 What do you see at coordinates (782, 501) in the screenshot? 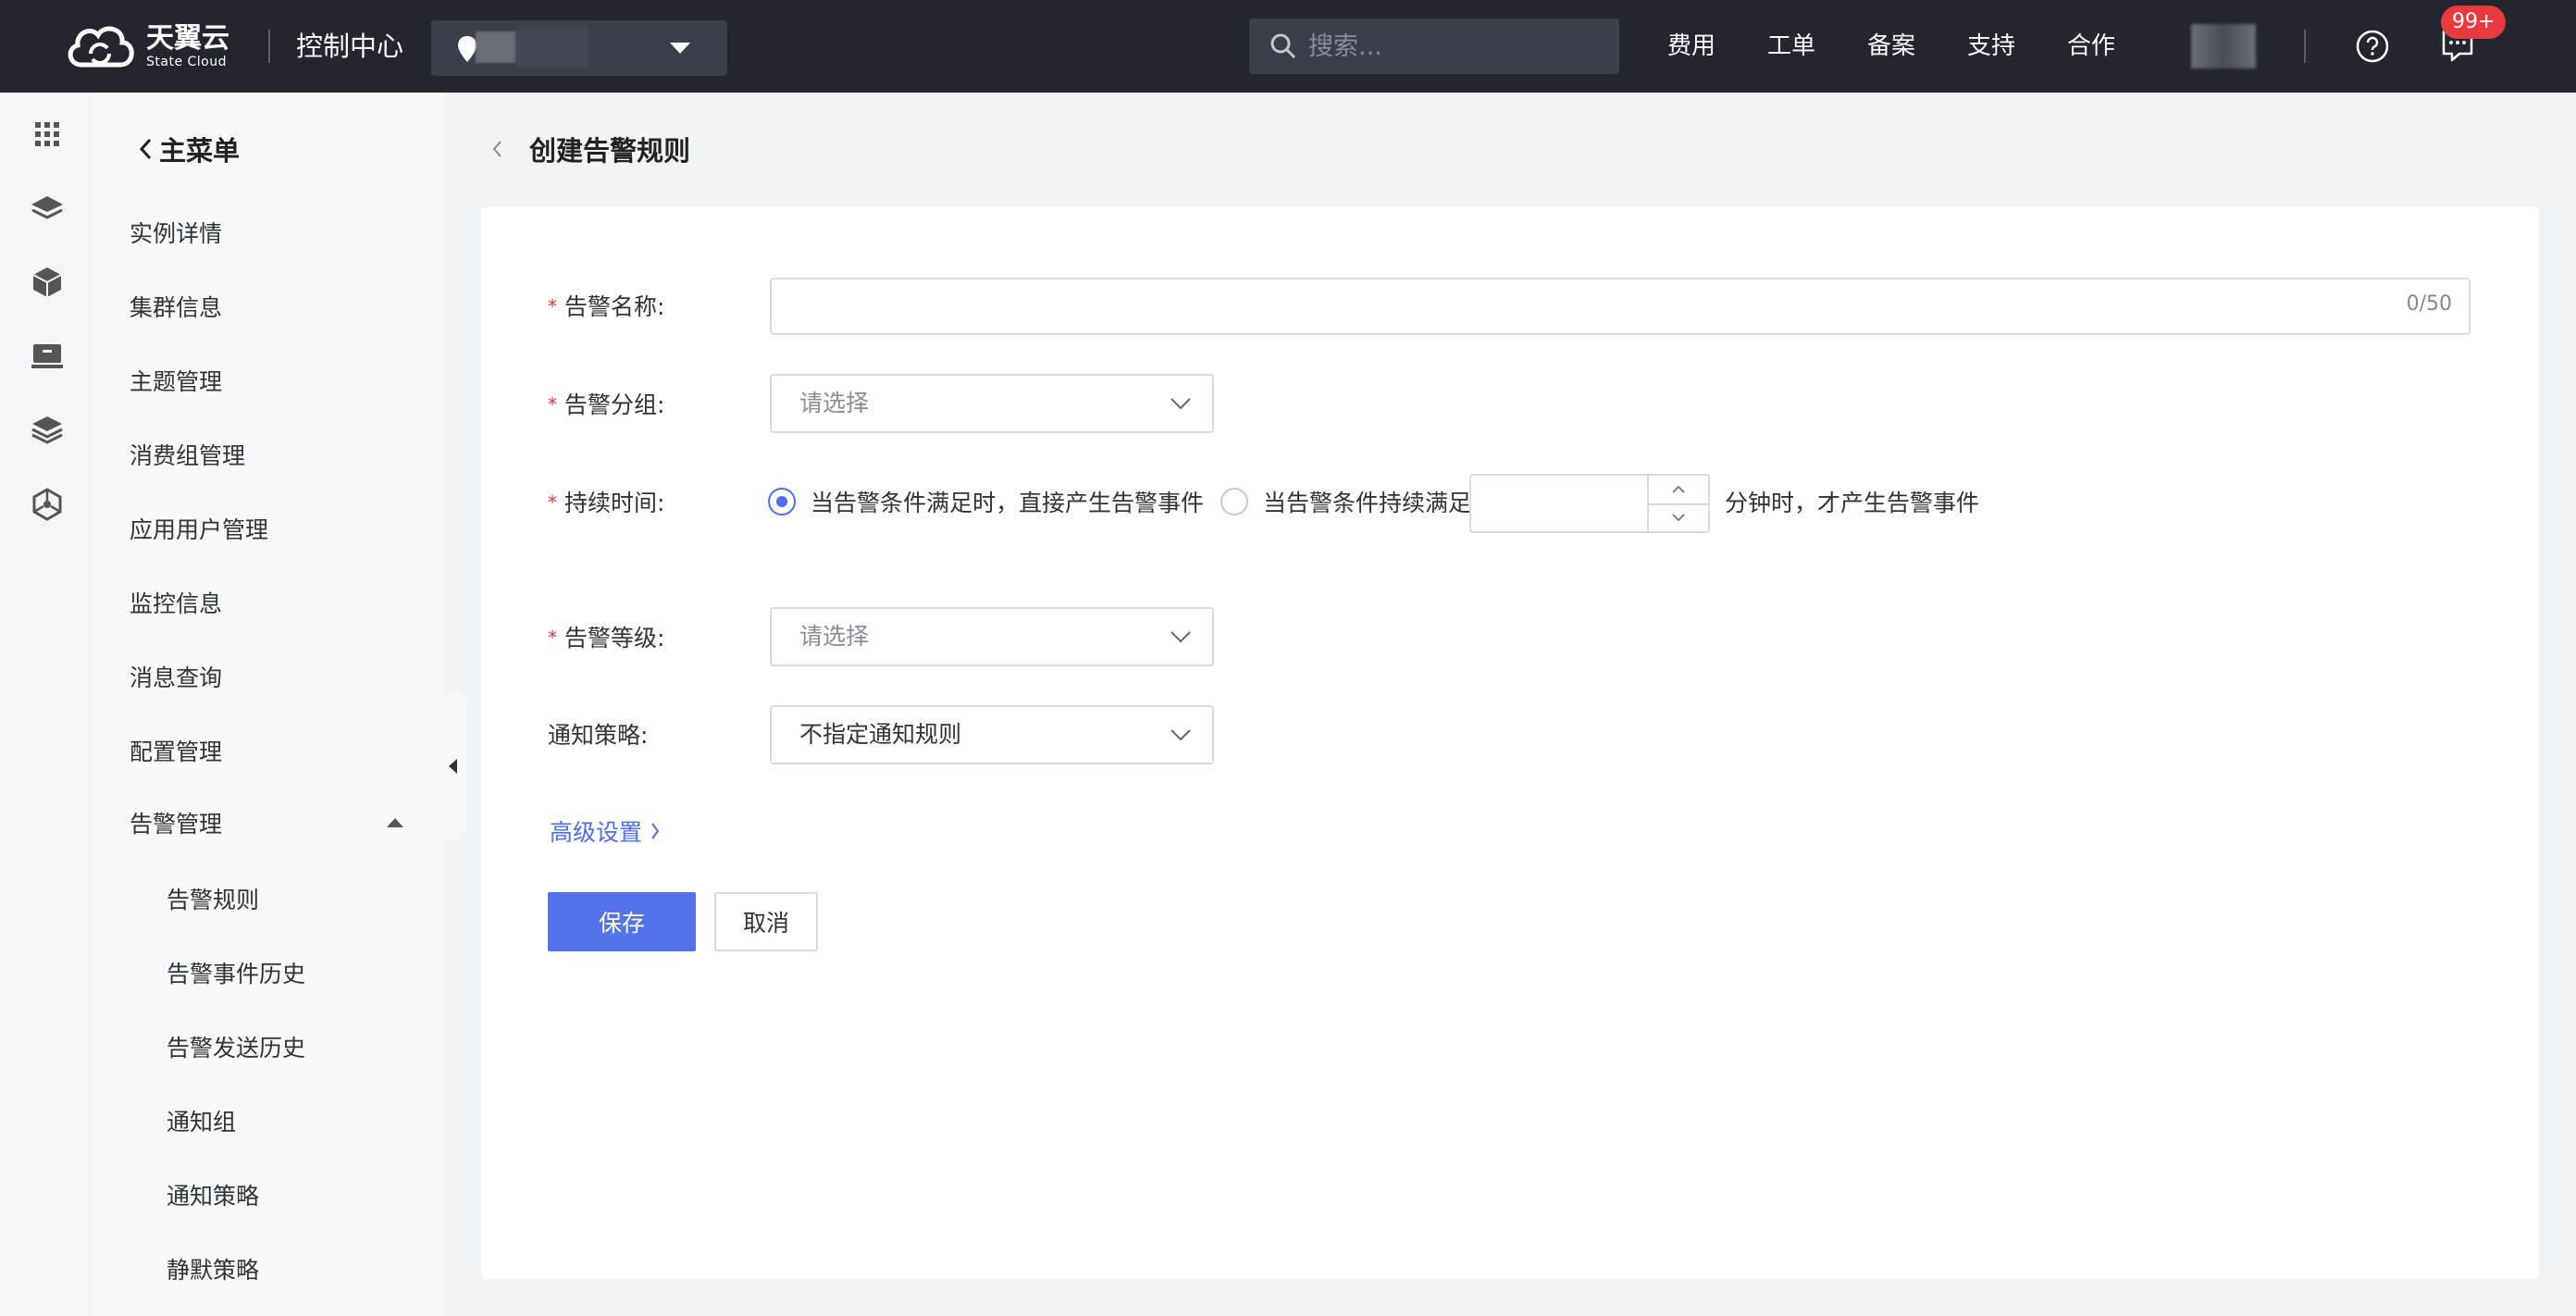
I see `radio-immediate` at bounding box center [782, 501].